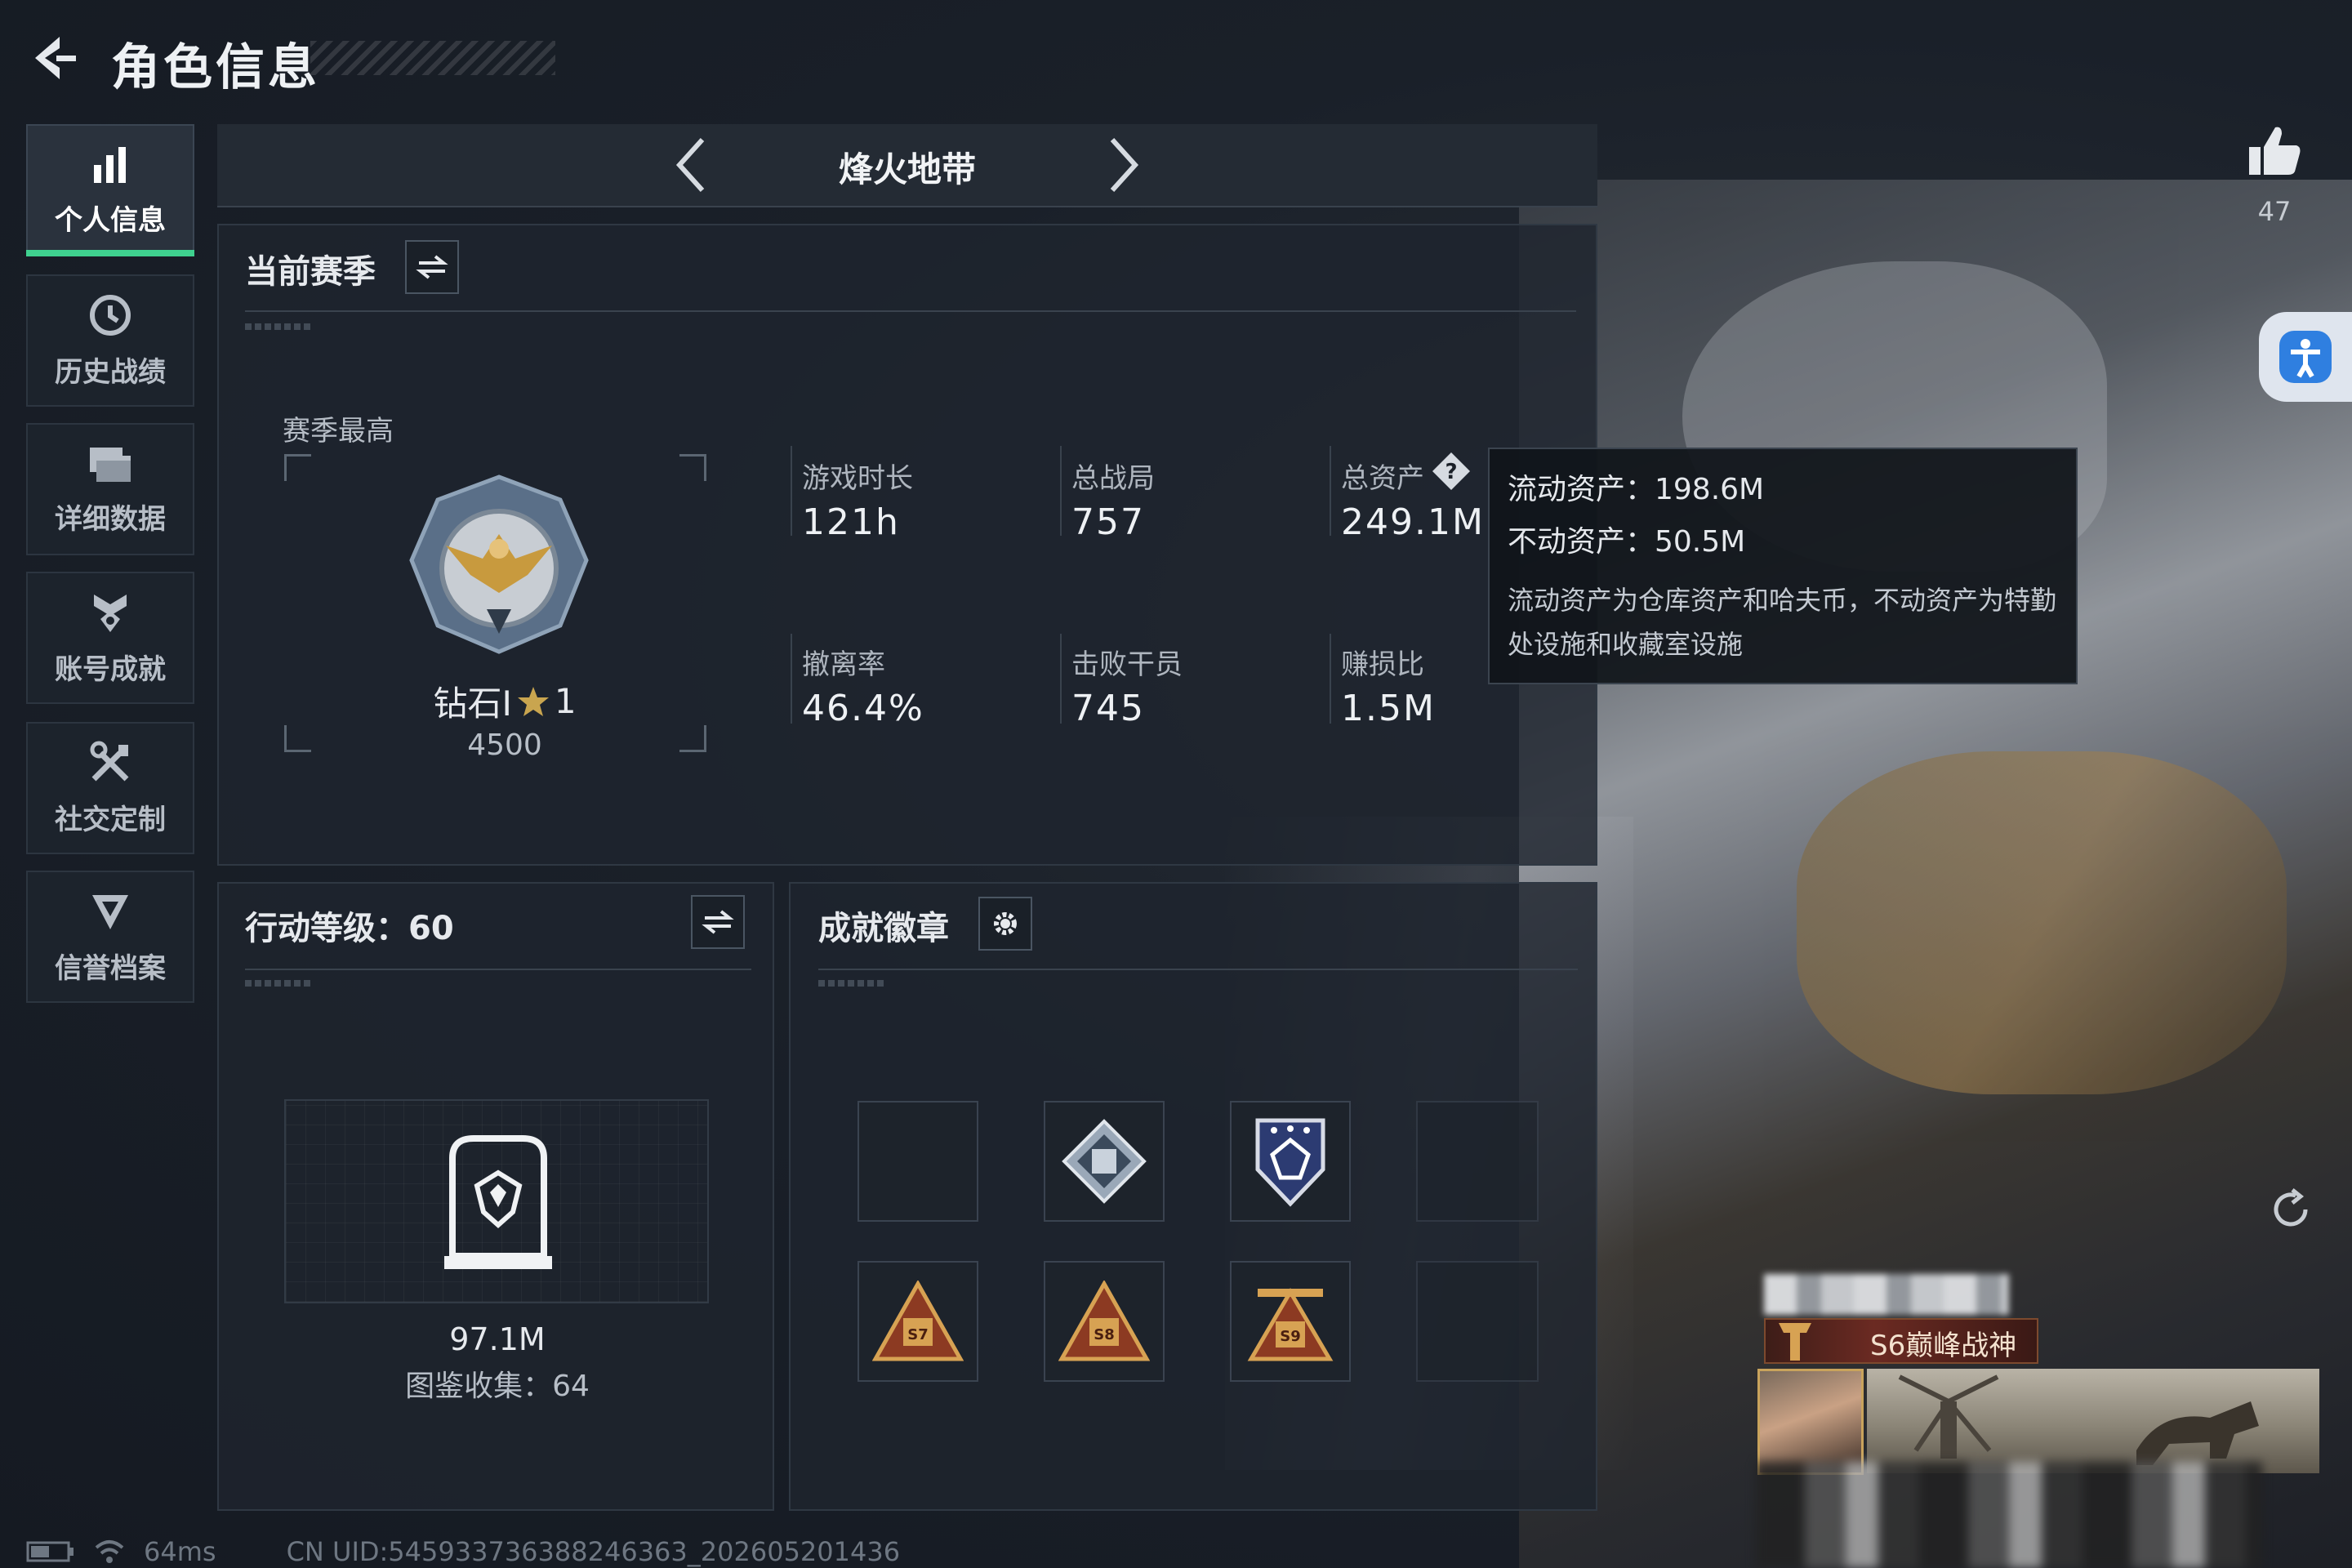 The height and width of the screenshot is (1568, 2352). What do you see at coordinates (918, 1334) in the screenshot?
I see `svg-text: S7` at bounding box center [918, 1334].